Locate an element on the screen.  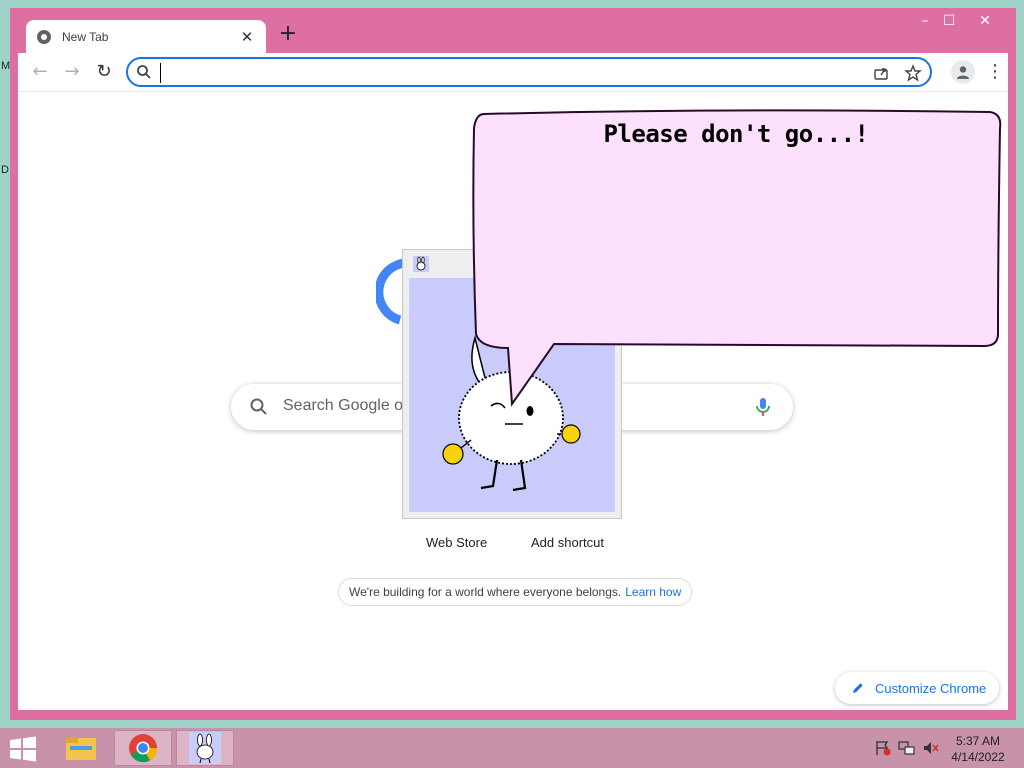
person-icon is located at coordinates (963, 72).